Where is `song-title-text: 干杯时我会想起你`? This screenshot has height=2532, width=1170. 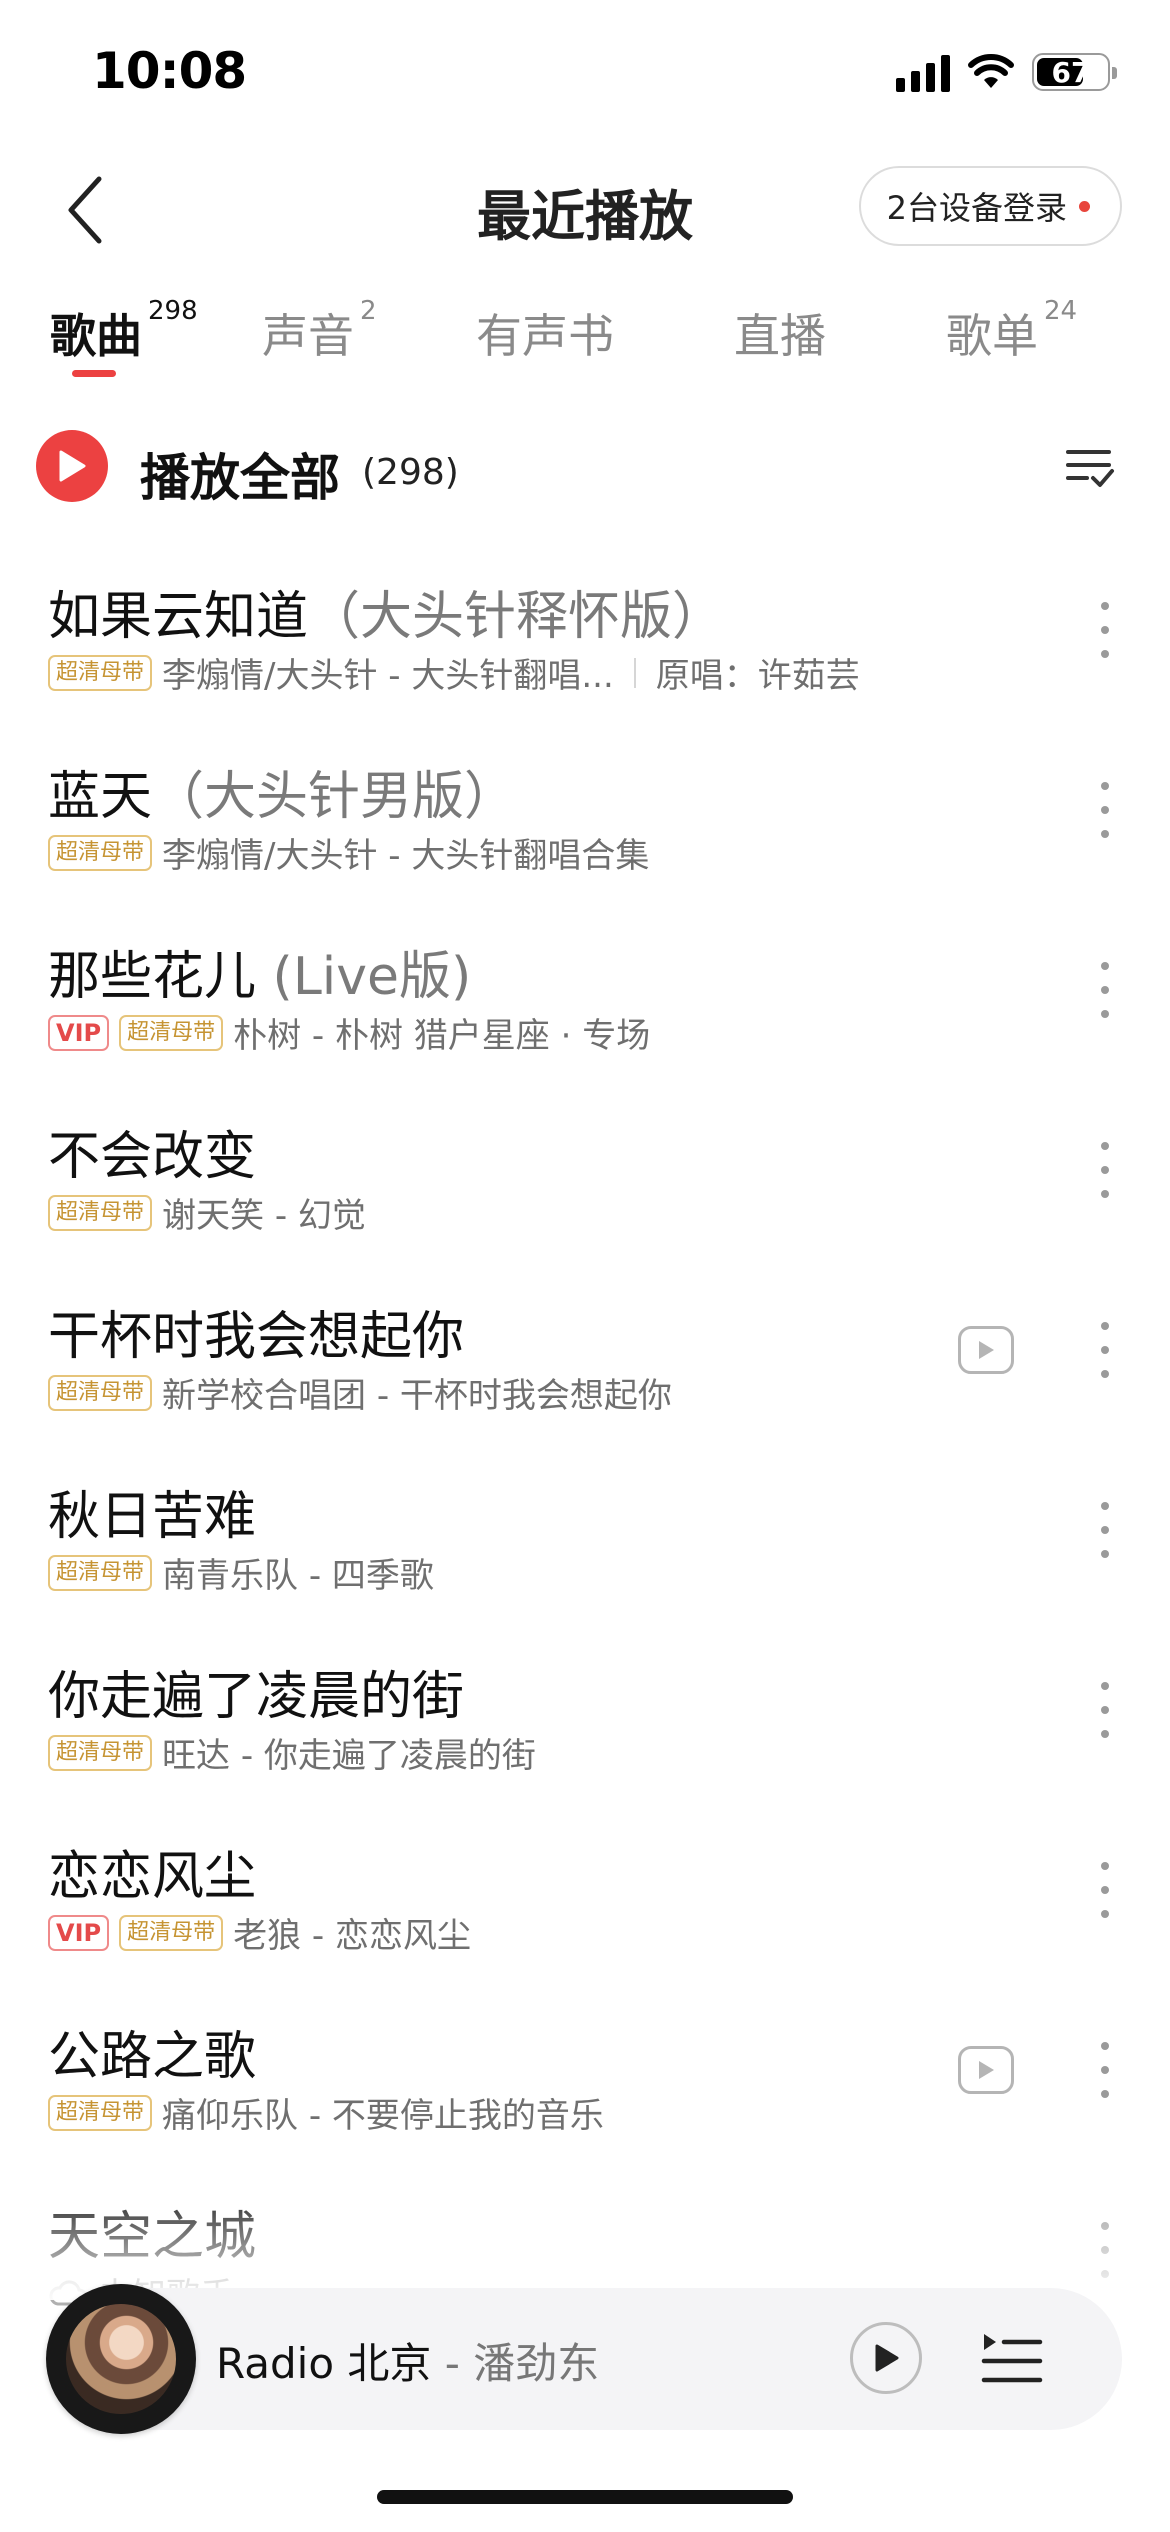 song-title-text: 干杯时我会想起你 is located at coordinates (256, 1337).